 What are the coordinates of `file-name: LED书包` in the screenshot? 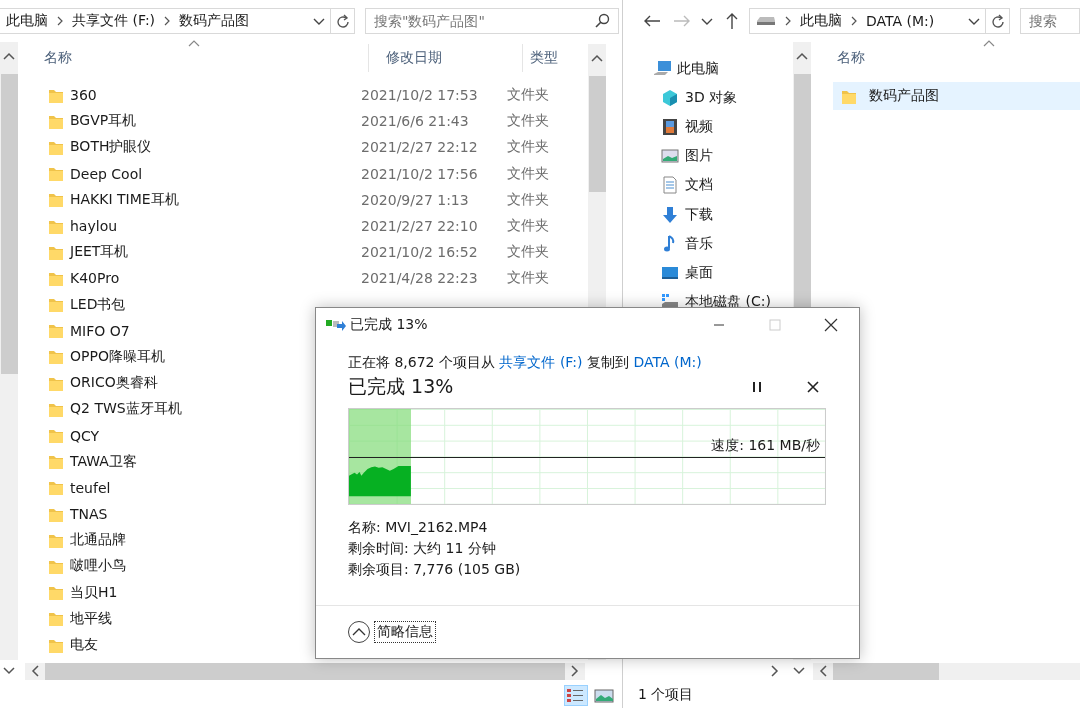 It's located at (98, 304).